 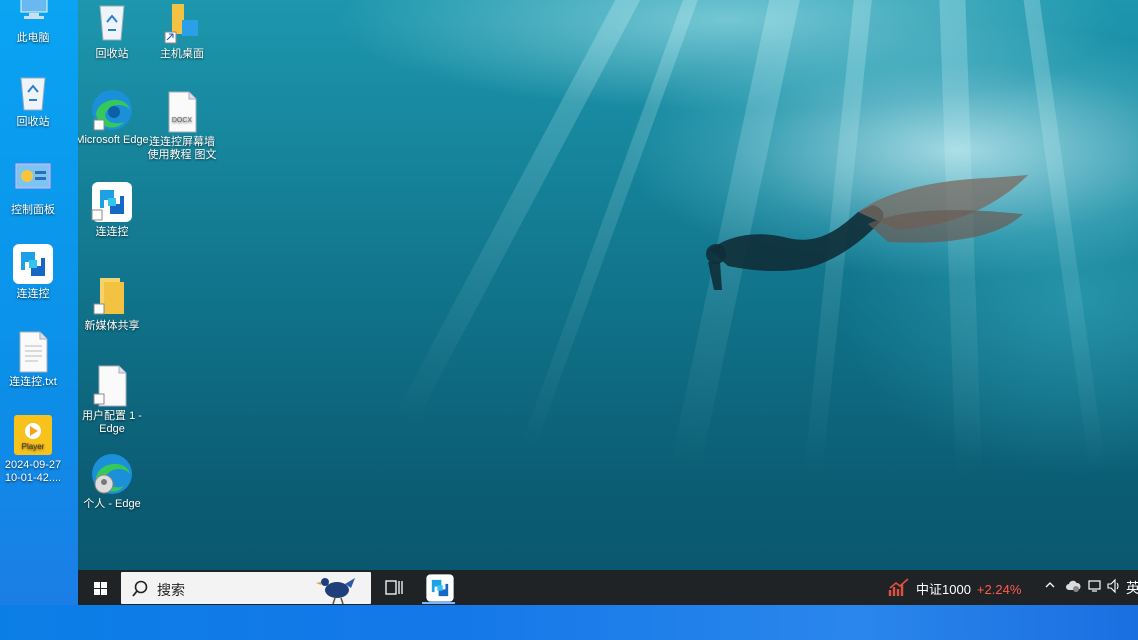 I want to click on remote-icon-user-profile-edge: 用户配置 1 - Edge, so click(x=113, y=400).